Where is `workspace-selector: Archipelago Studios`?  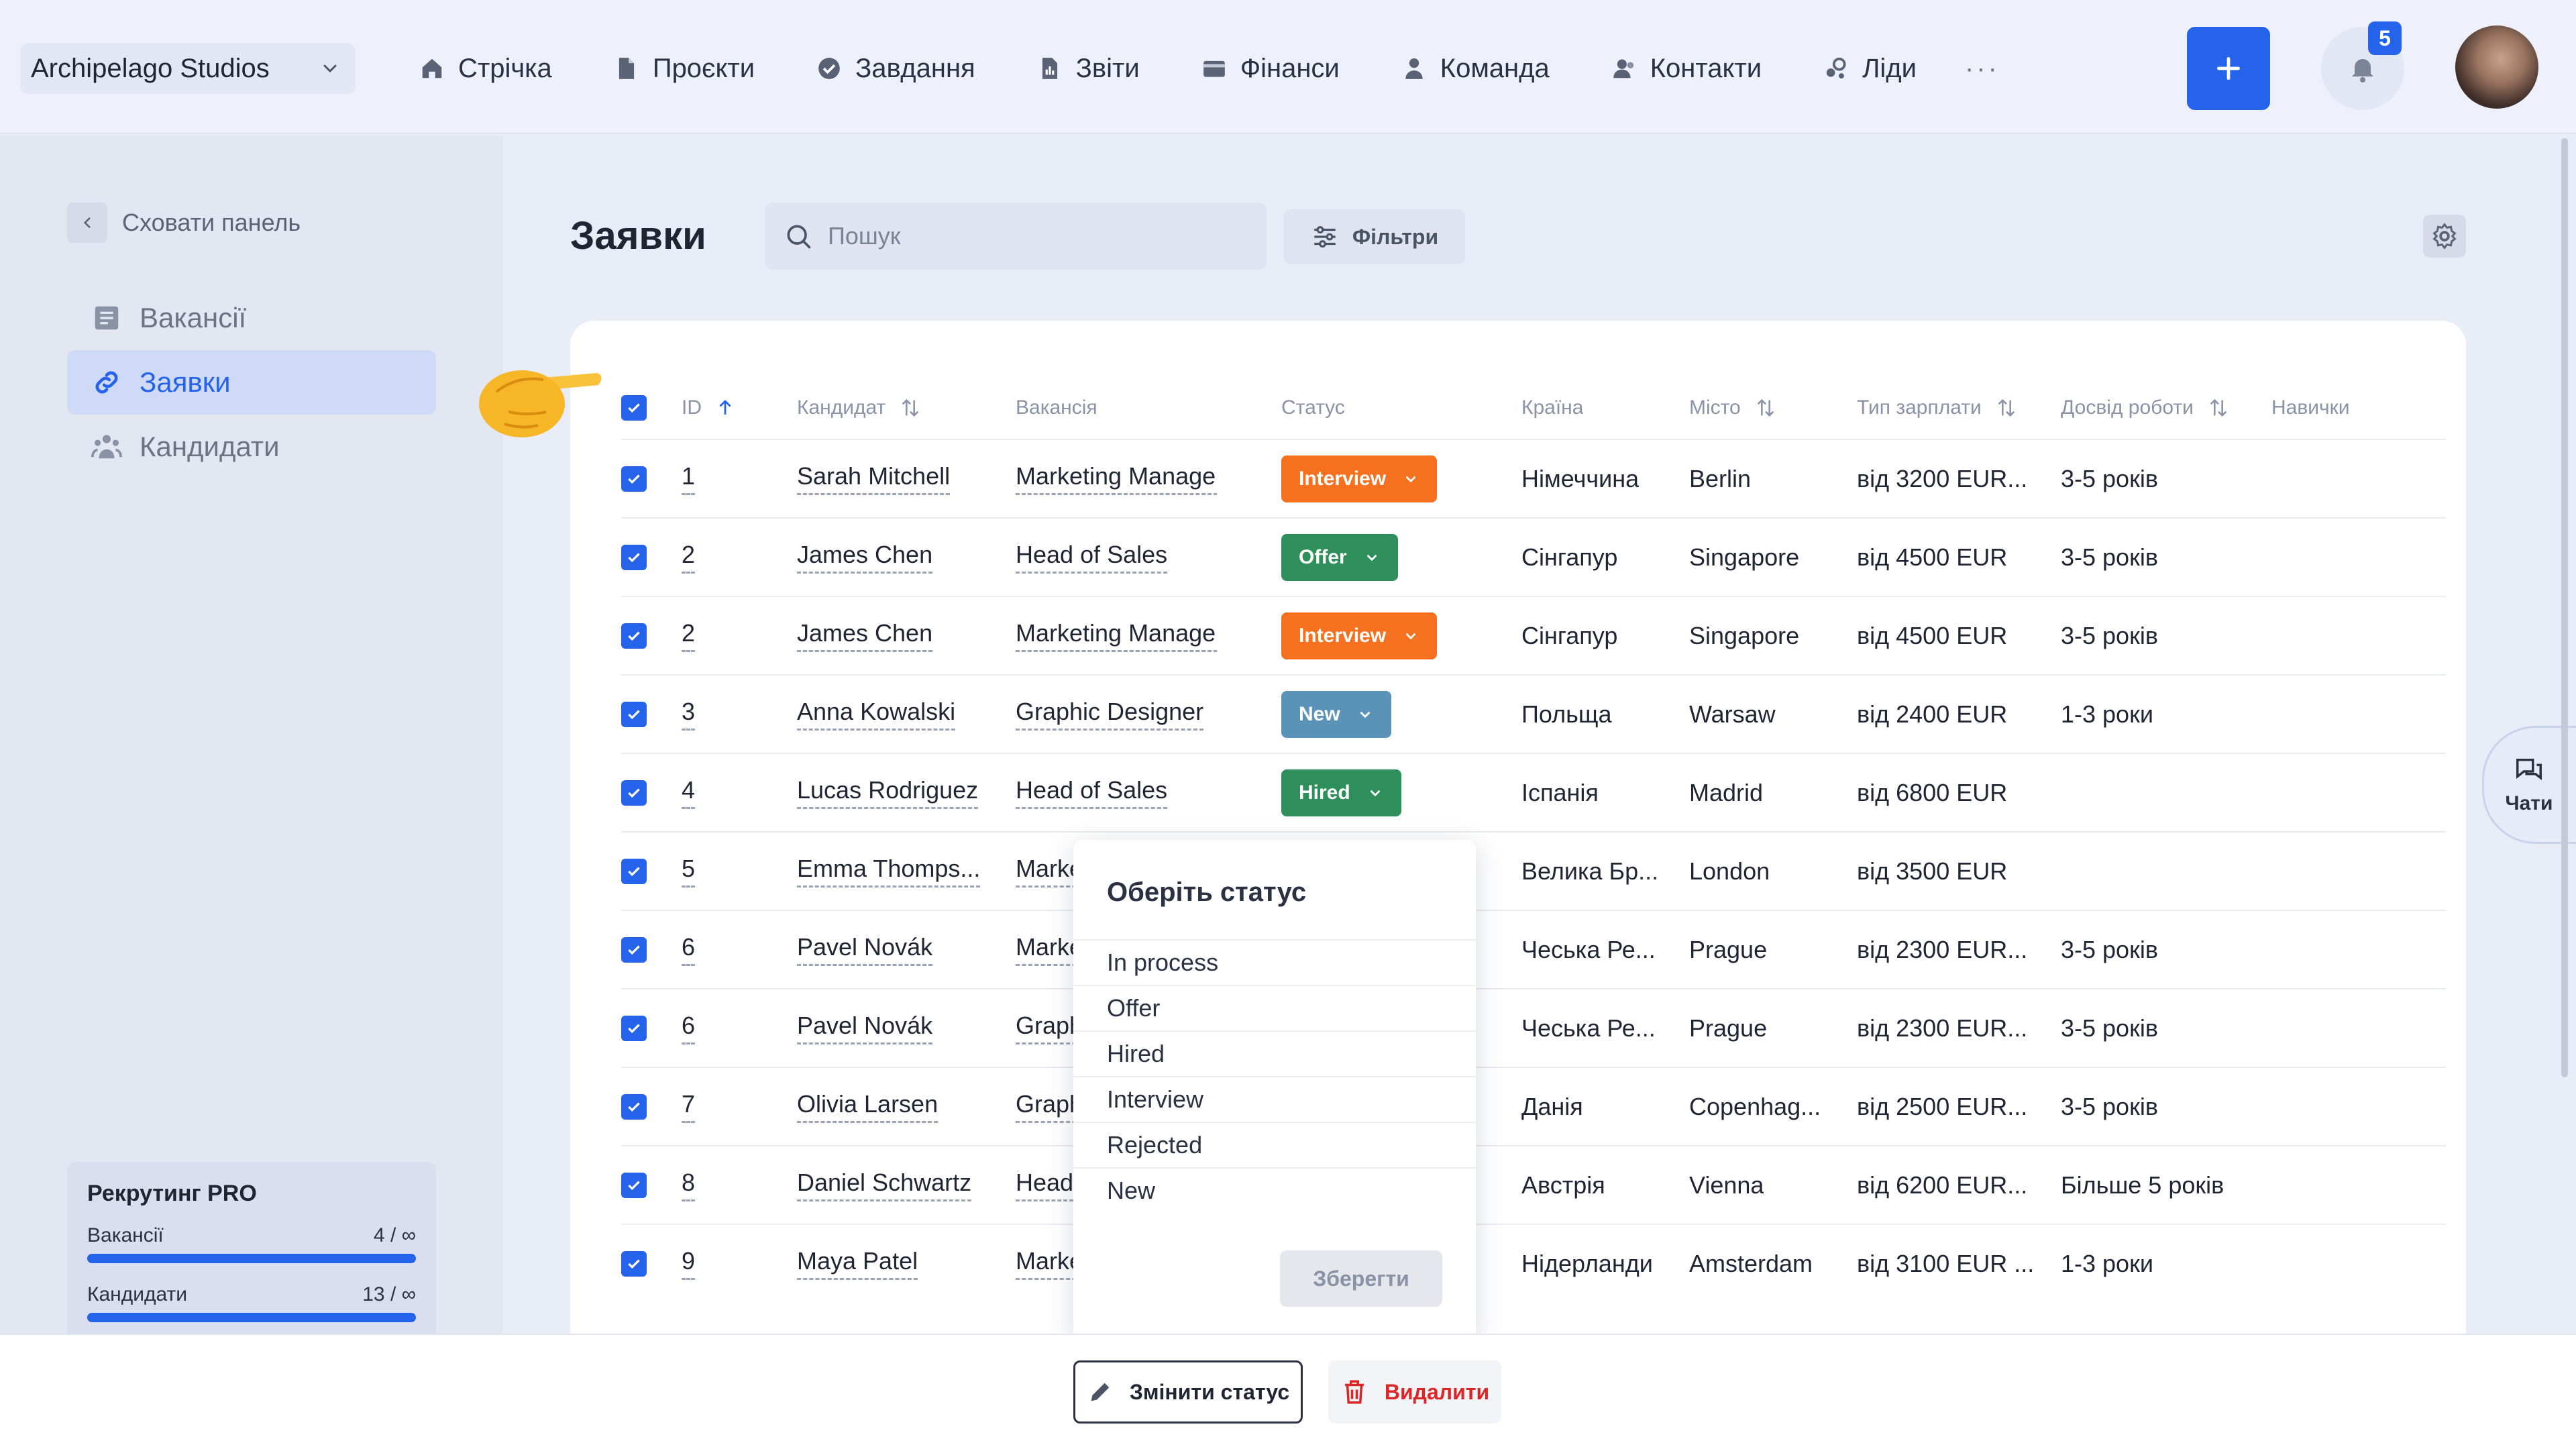
workspace-selector: Archipelago Studios is located at coordinates (188, 68).